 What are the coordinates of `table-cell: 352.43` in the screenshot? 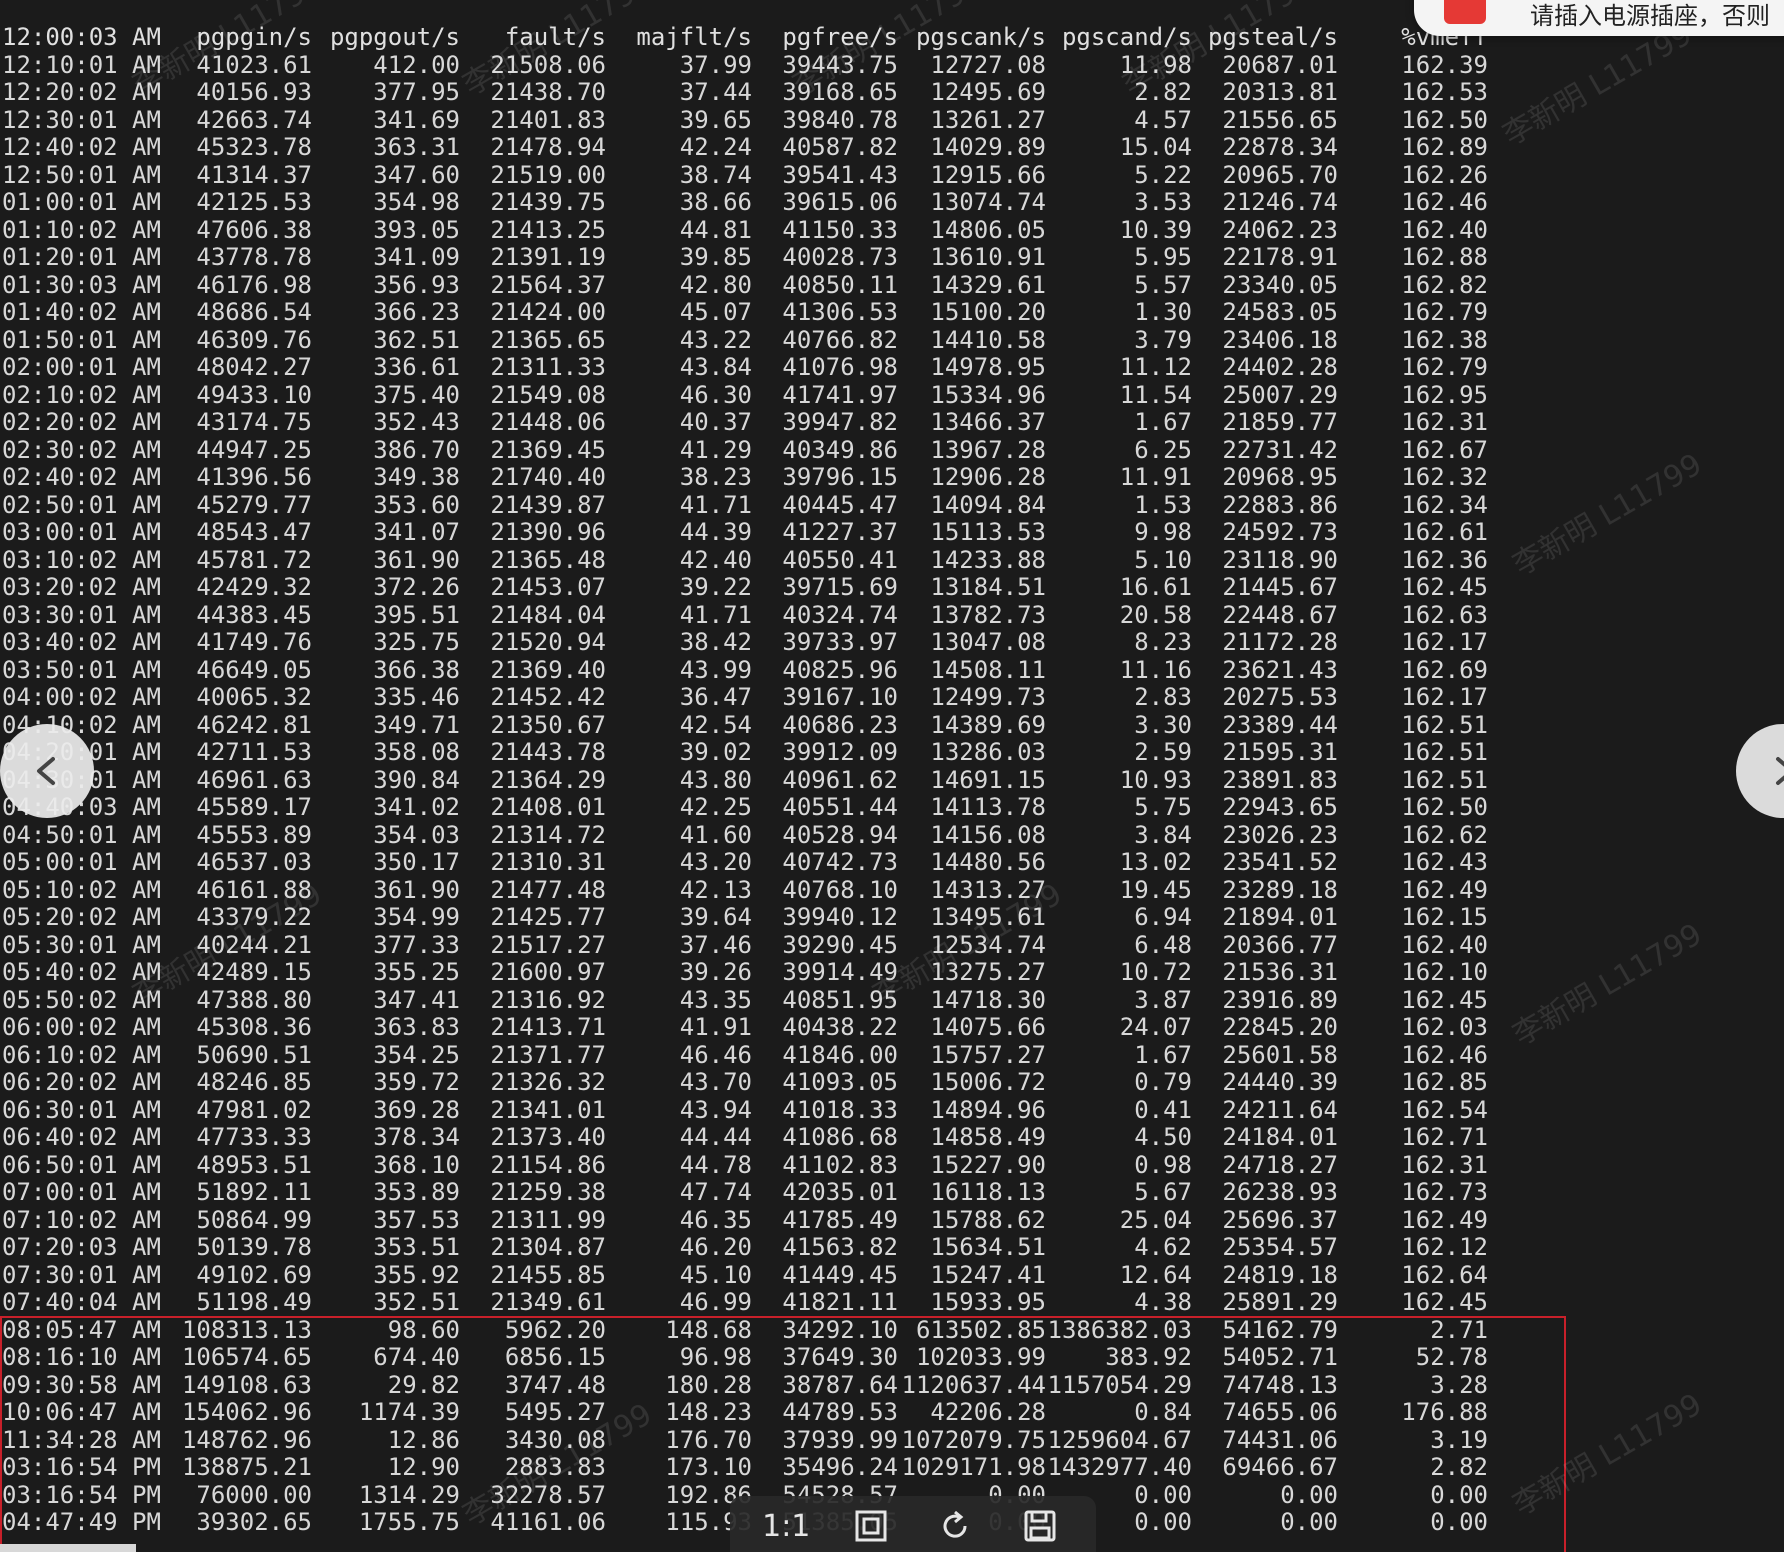 It's located at (416, 422).